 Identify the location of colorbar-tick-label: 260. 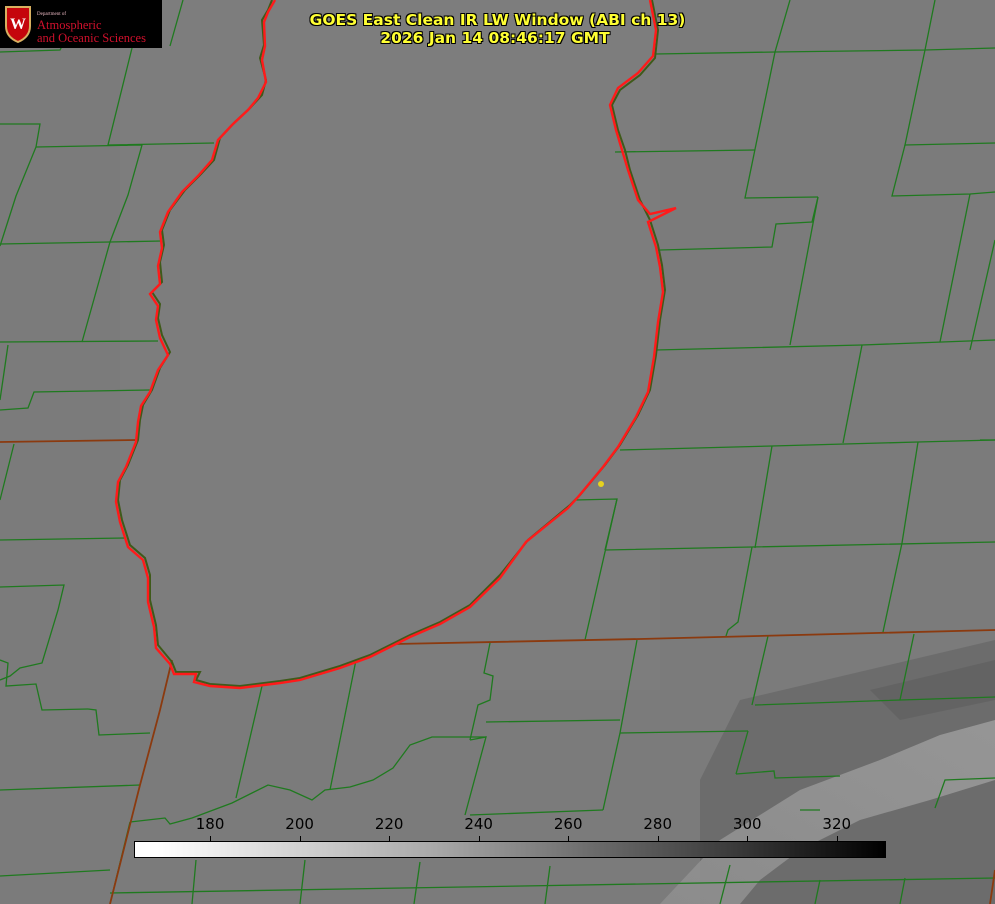
(568, 824).